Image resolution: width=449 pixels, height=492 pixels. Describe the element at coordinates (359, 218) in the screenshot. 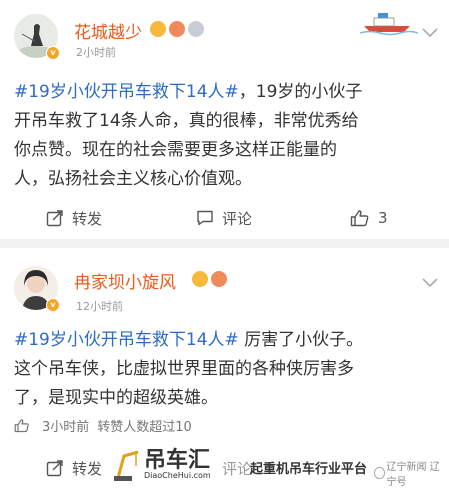

I see `thumbs-up-icon` at that location.